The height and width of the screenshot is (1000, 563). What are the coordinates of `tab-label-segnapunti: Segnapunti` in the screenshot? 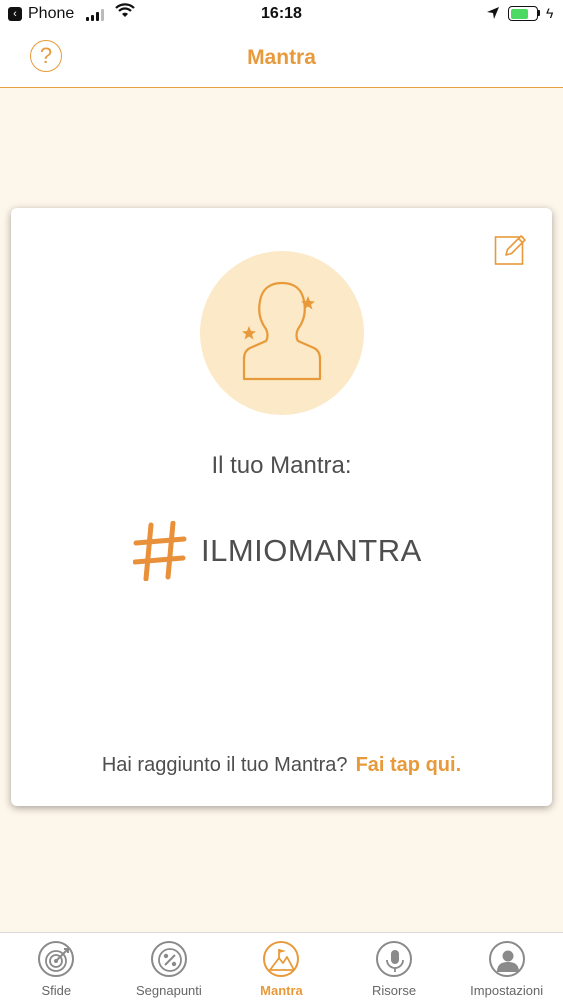 It's located at (169, 990).